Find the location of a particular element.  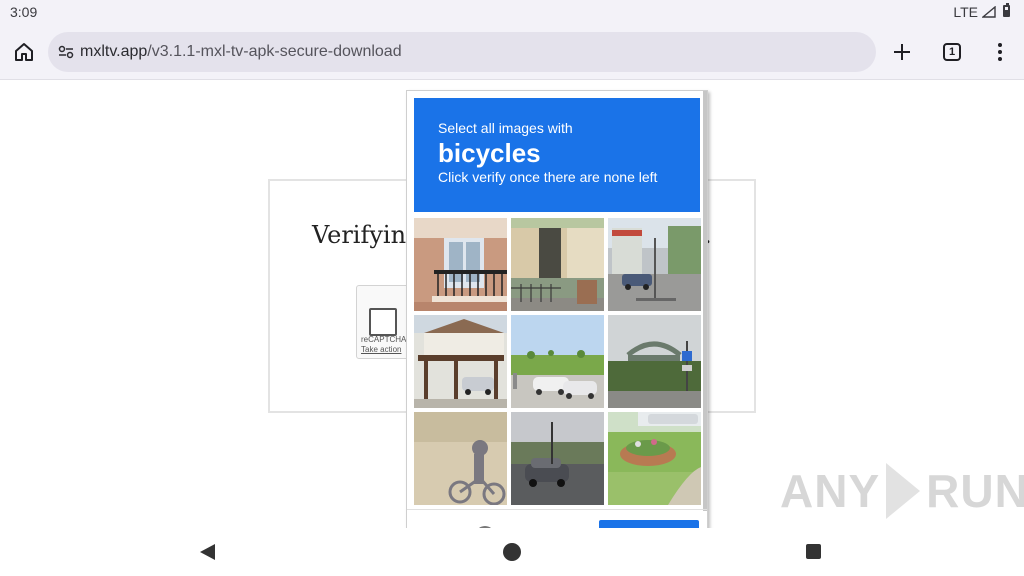

play-logo-icon is located at coordinates (903, 491).